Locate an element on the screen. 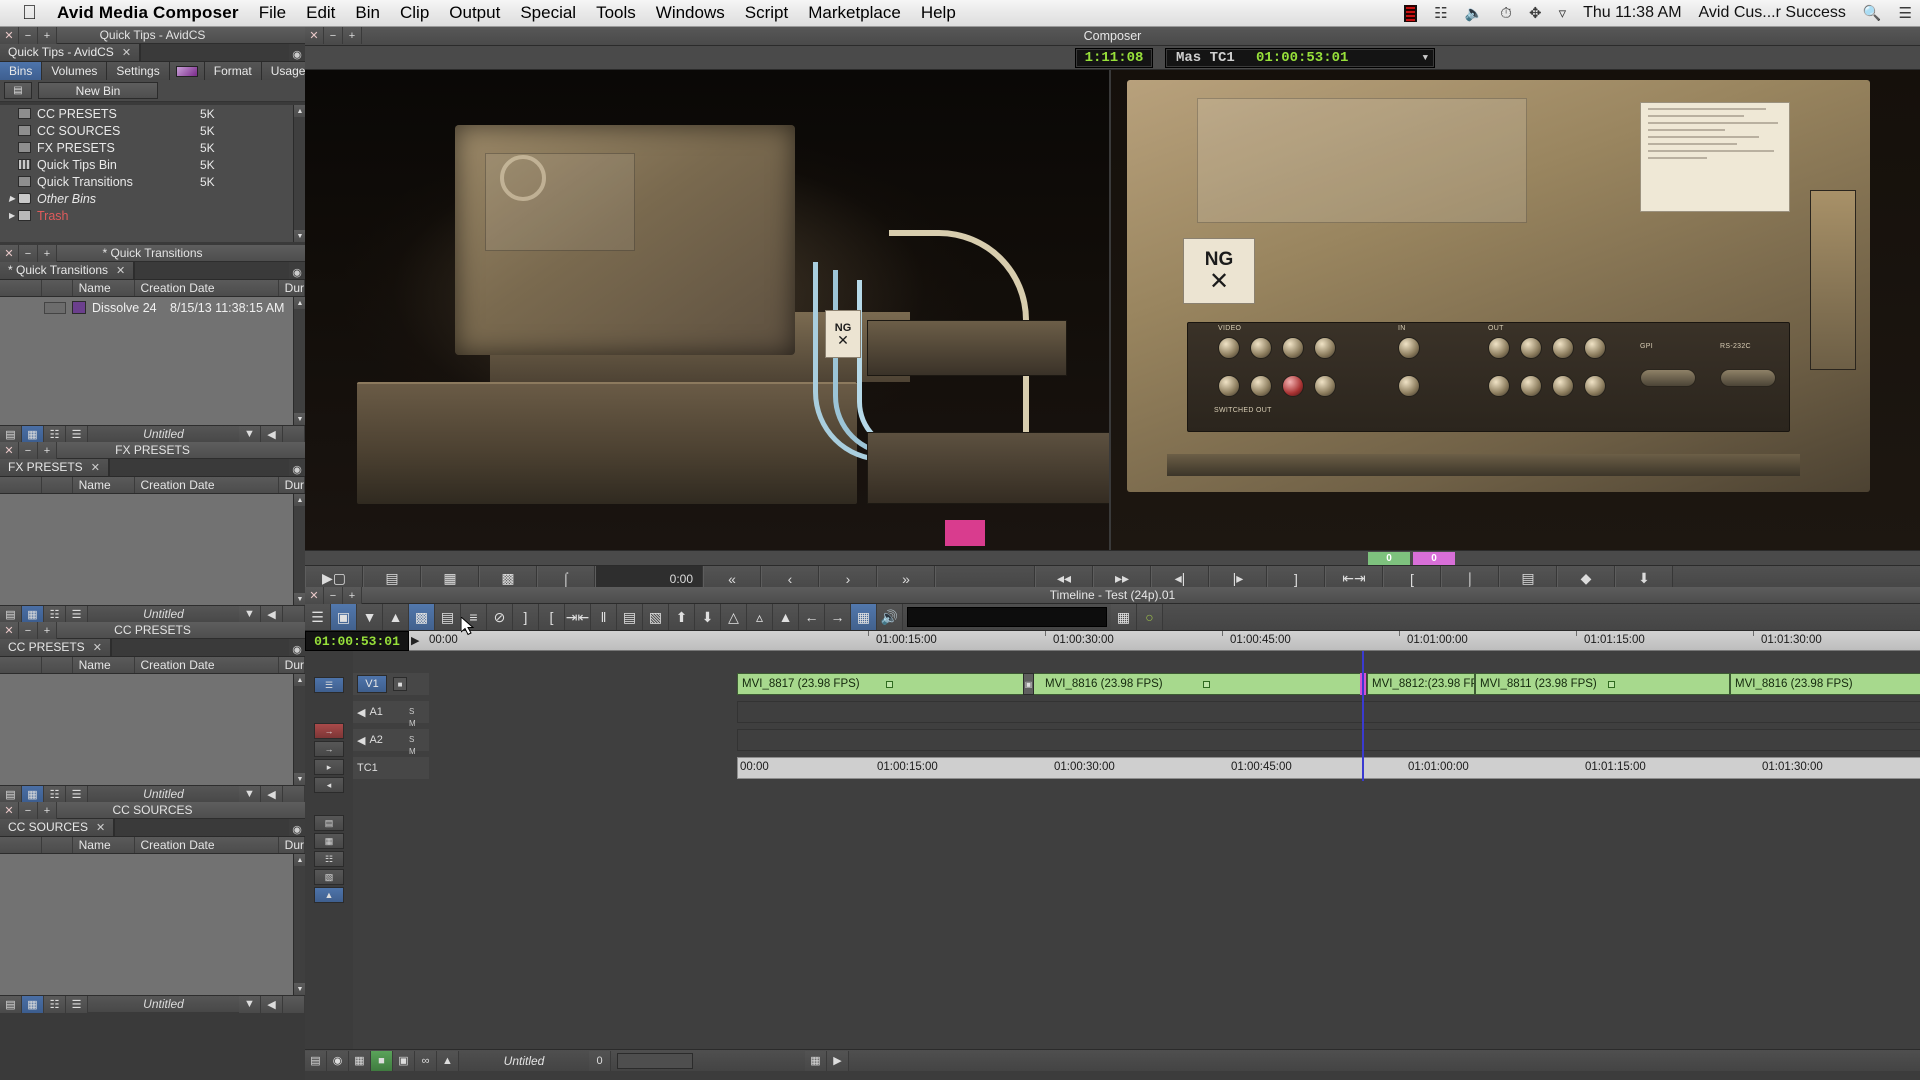 The image size is (1920, 1080). split-view-icon: ▤ is located at coordinates (18, 90).